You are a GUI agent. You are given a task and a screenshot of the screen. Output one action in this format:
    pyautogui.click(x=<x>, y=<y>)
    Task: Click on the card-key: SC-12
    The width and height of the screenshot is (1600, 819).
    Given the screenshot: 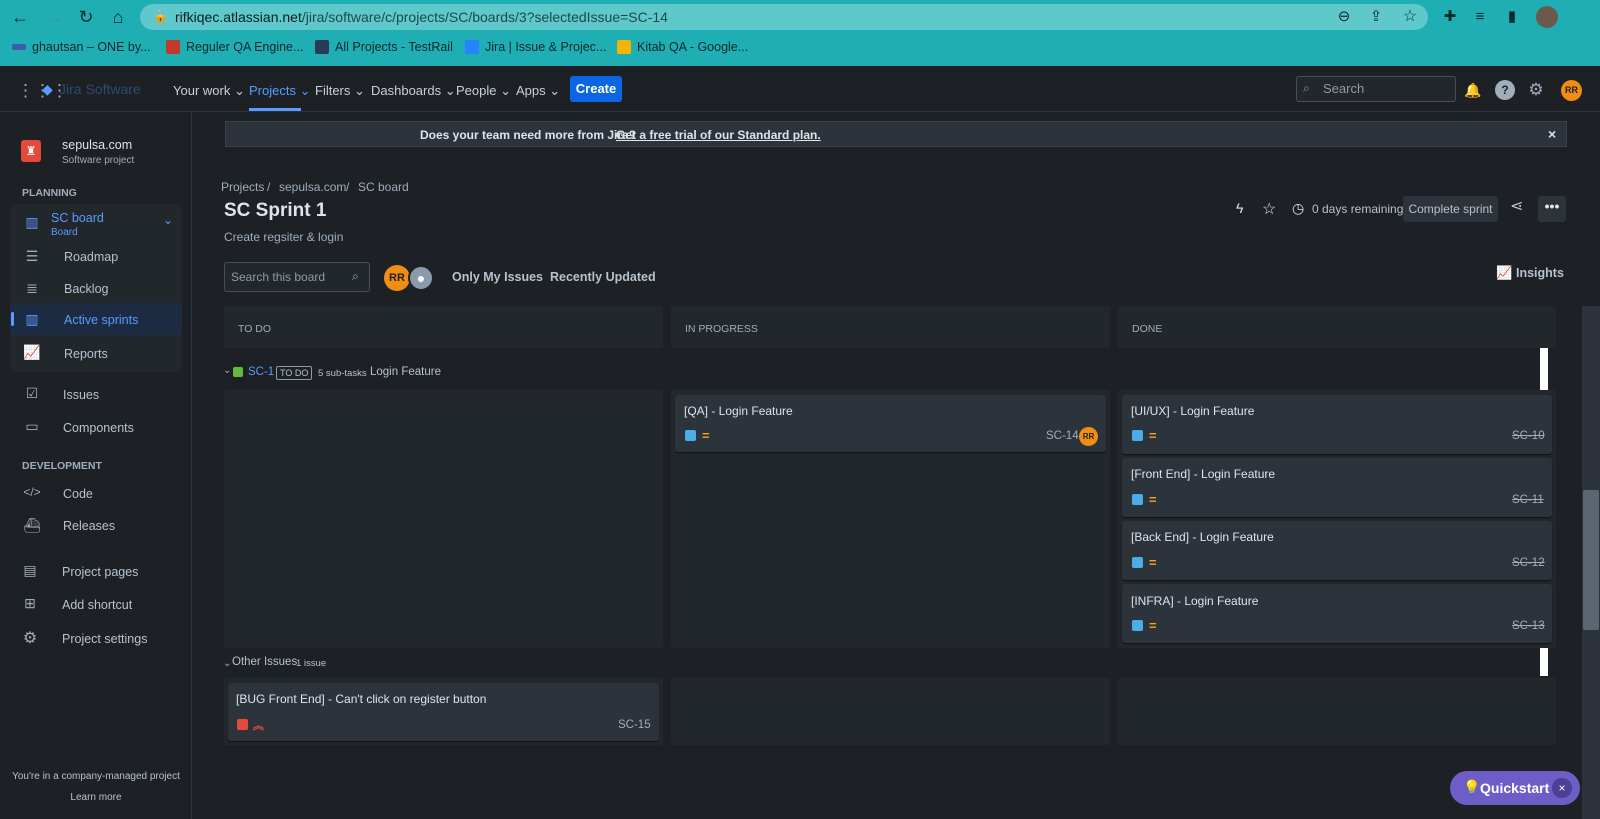 What is the action you would take?
    pyautogui.click(x=1528, y=563)
    